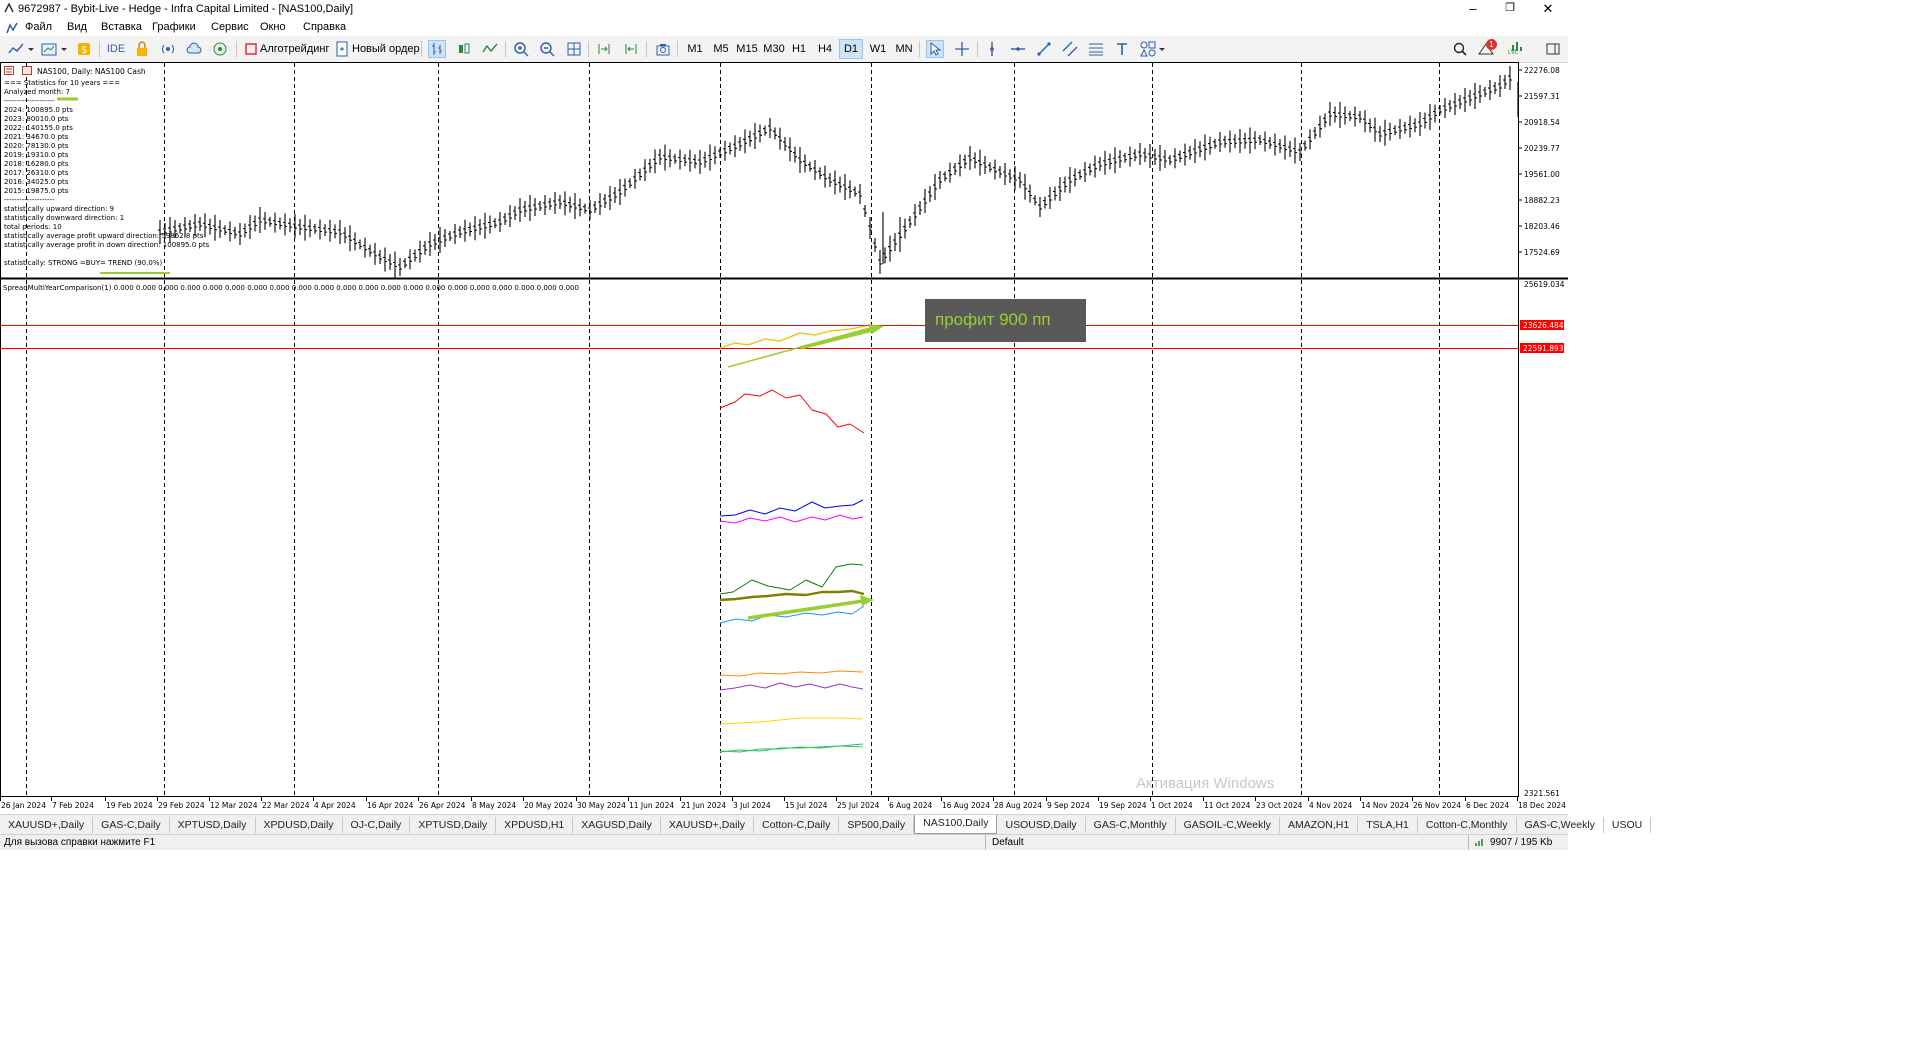  Describe the element at coordinates (194, 49) in the screenshot. I see `cloud-icon` at that location.